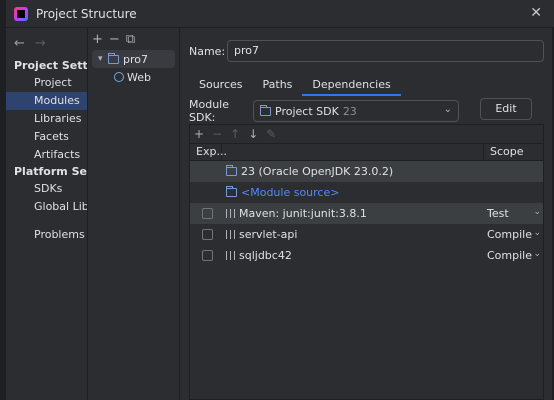 This screenshot has height=400, width=554. I want to click on name-row: Name: pro7, so click(366, 51).